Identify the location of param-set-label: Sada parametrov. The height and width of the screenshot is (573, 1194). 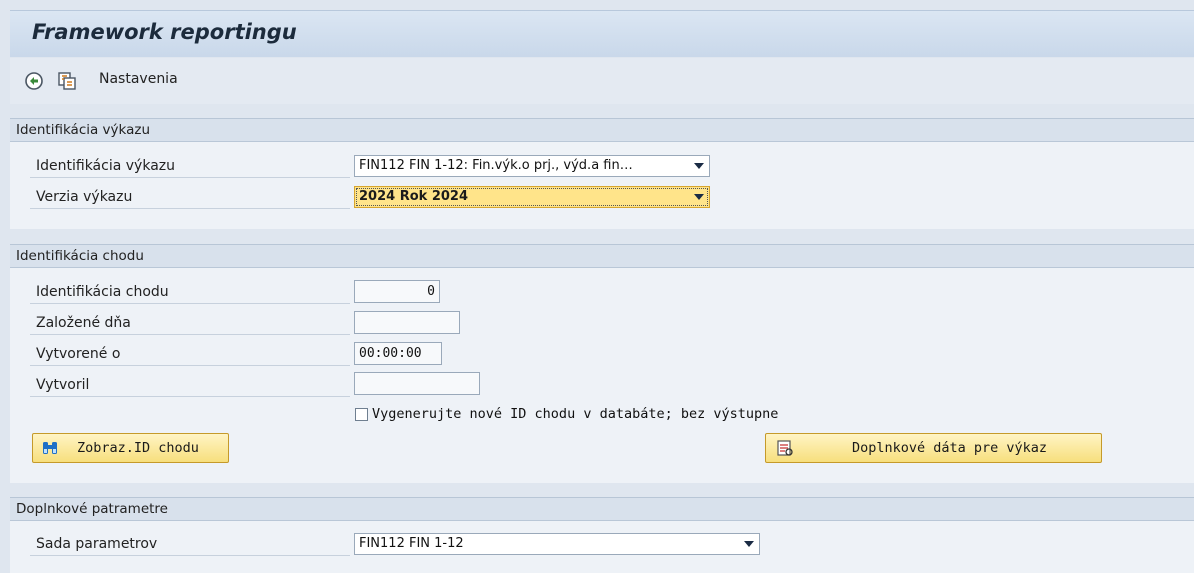
(97, 544).